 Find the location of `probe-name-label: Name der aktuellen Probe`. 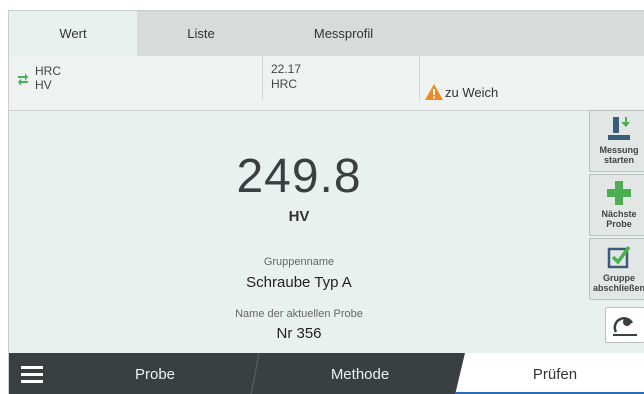

probe-name-label: Name der aktuellen Probe is located at coordinates (299, 314).